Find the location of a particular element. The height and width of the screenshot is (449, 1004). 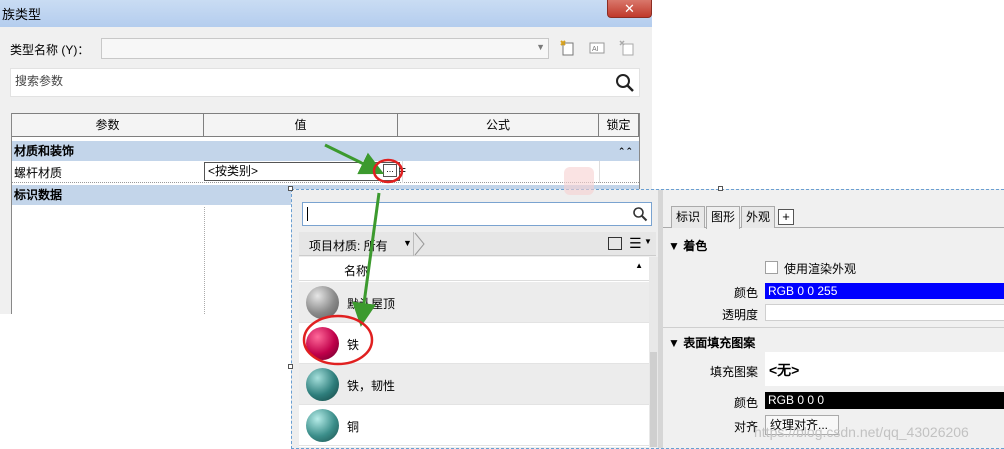

collapse-icon: ⌃⌃ is located at coordinates (625, 151).